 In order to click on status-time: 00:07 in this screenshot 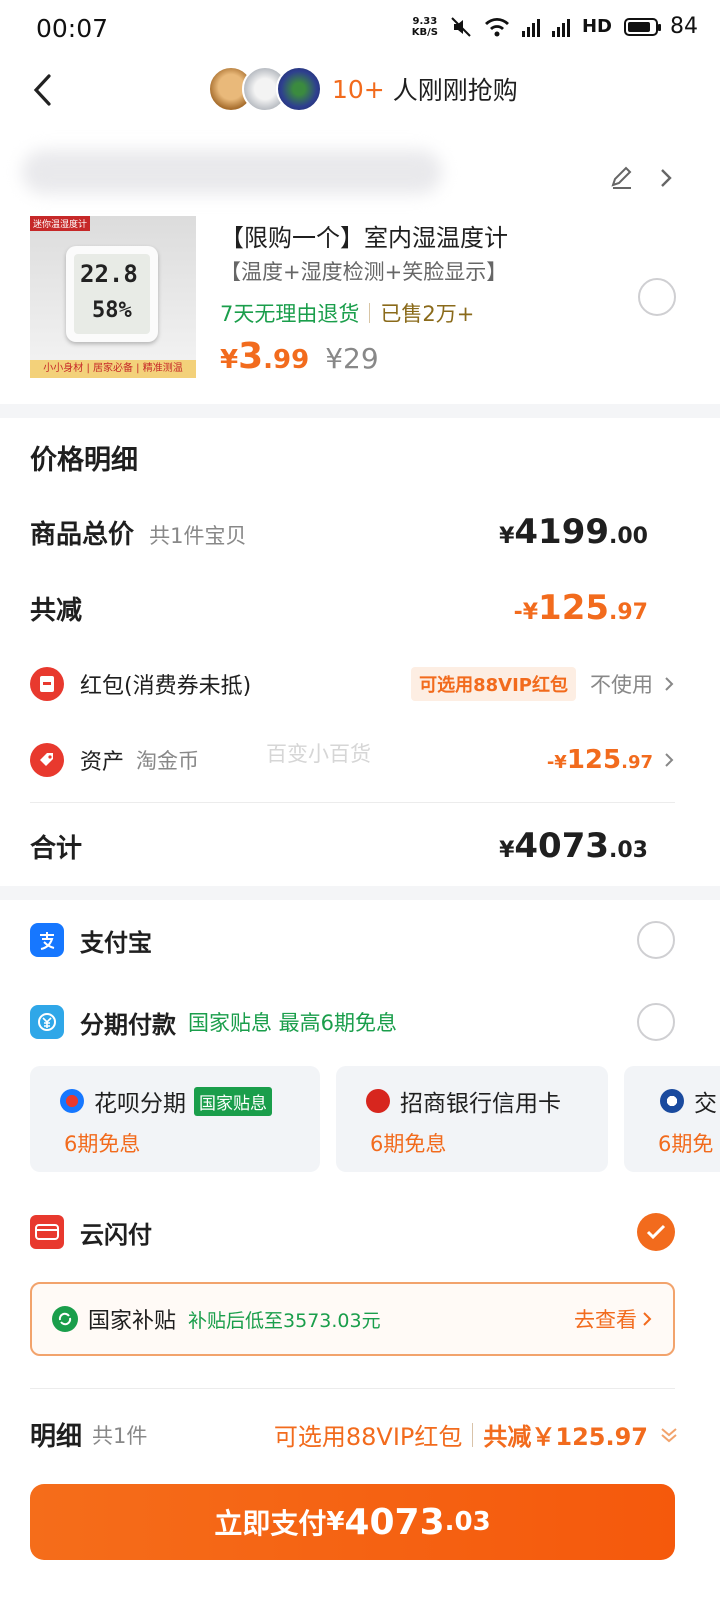, I will do `click(72, 28)`.